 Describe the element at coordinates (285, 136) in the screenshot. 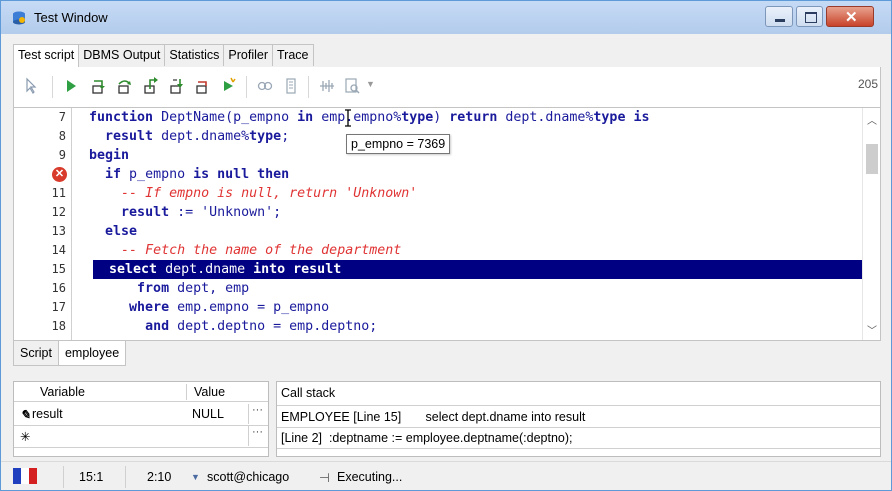

I see `code-text: ;` at that location.